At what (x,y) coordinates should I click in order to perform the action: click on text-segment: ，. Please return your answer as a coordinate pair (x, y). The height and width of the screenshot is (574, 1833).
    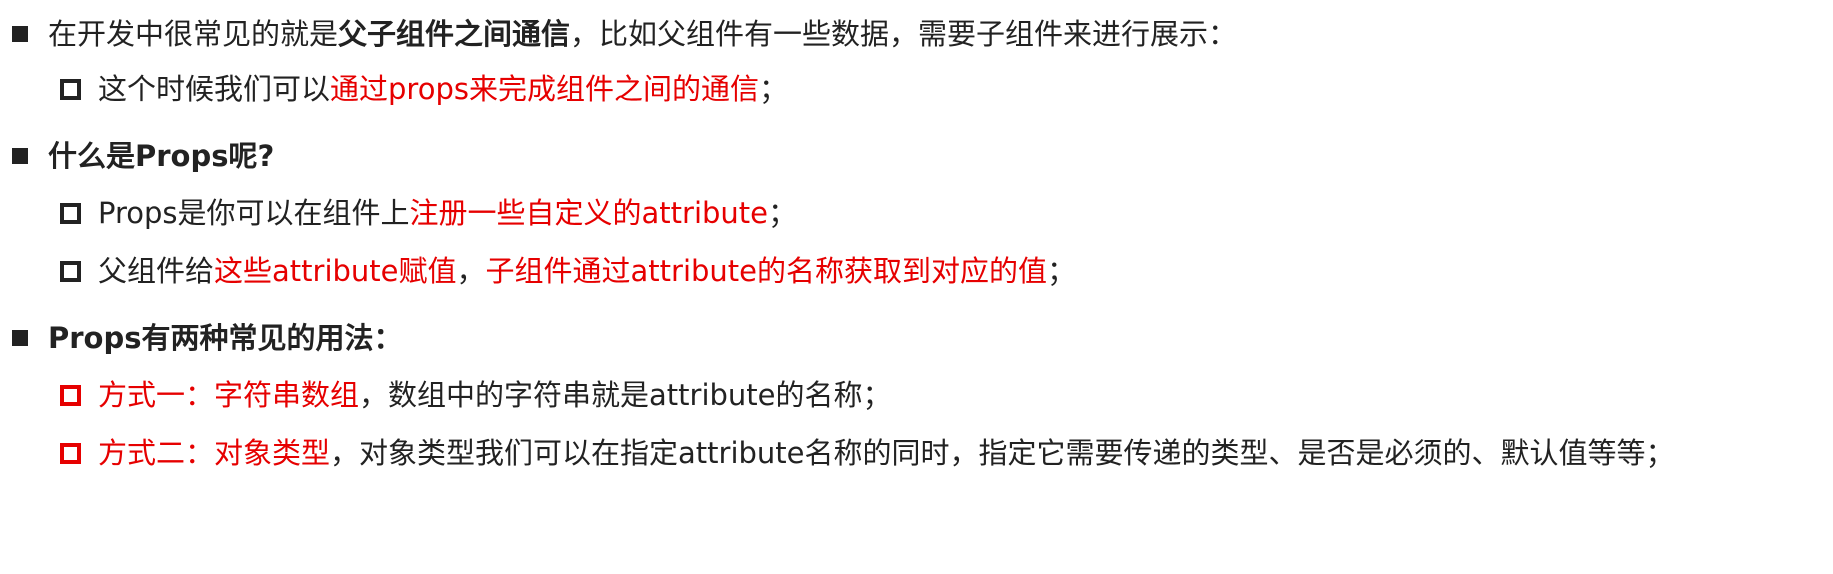
    Looking at the image, I should click on (471, 271).